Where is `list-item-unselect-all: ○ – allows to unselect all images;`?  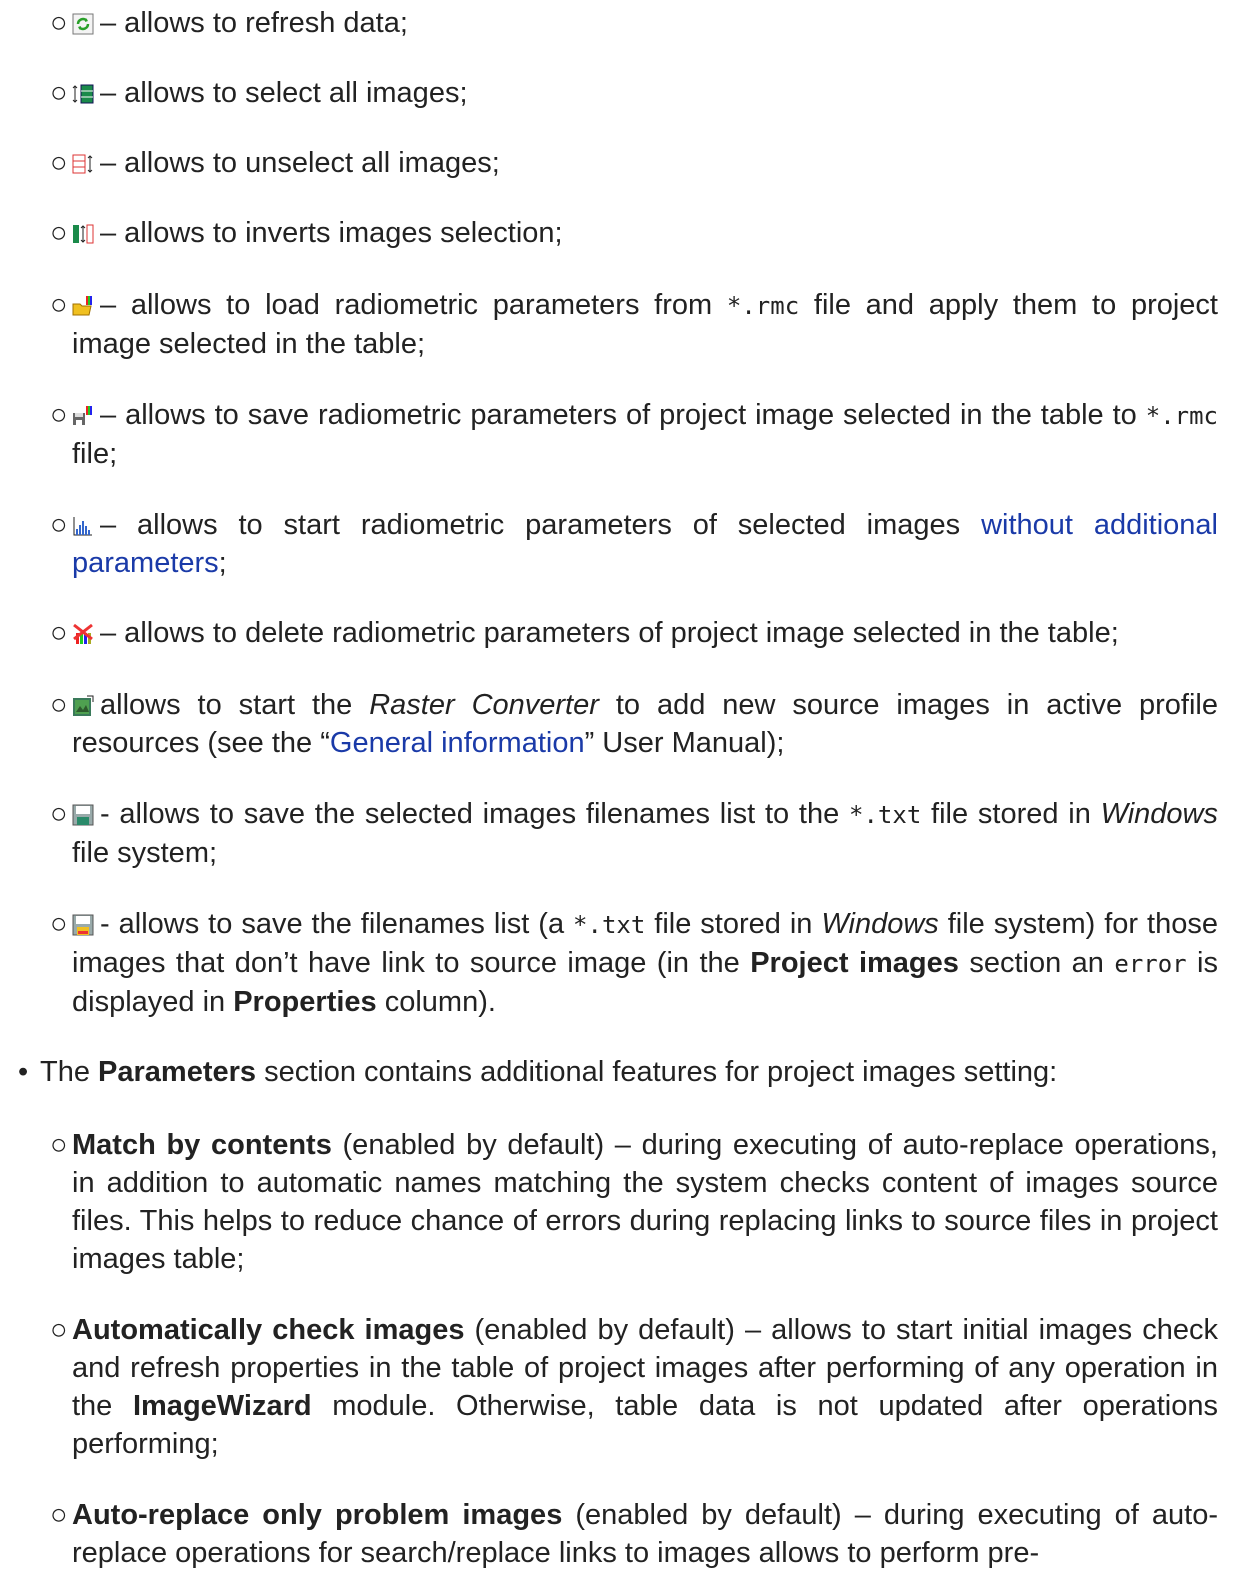 list-item-unselect-all: ○ – allows to unselect all images; is located at coordinates (634, 163).